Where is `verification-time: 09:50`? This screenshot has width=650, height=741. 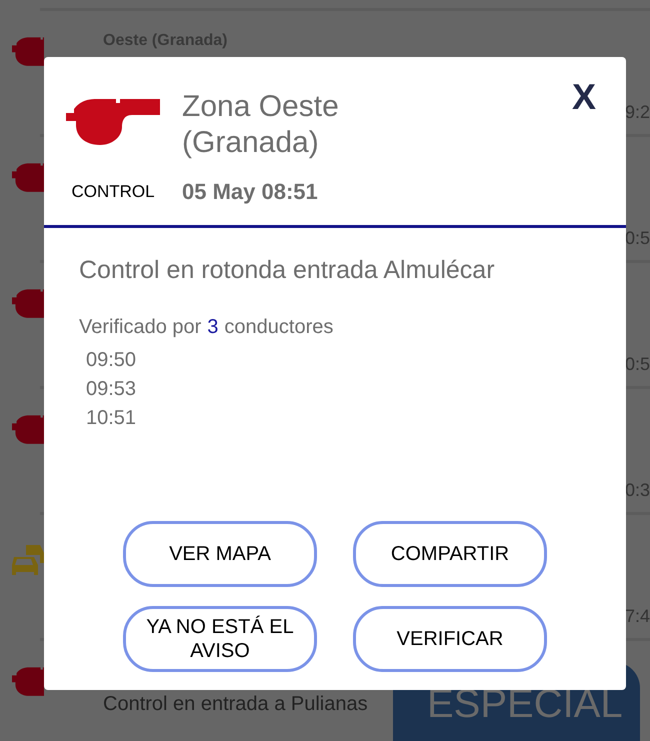 verification-time: 09:50 is located at coordinates (112, 360).